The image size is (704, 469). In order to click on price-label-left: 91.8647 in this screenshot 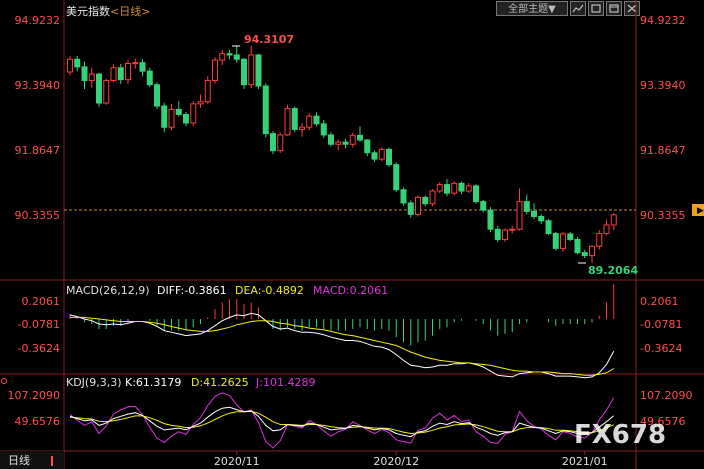, I will do `click(38, 150)`.